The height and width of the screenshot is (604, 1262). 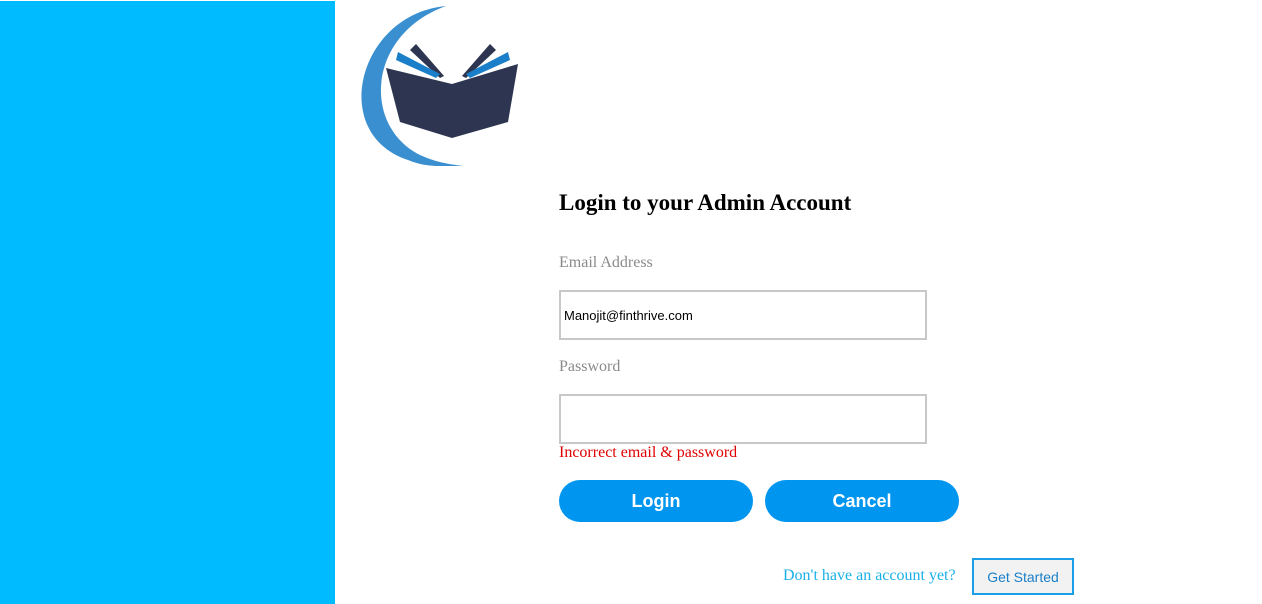 What do you see at coordinates (869, 575) in the screenshot?
I see `signup-prompt: Don't have an account yet?` at bounding box center [869, 575].